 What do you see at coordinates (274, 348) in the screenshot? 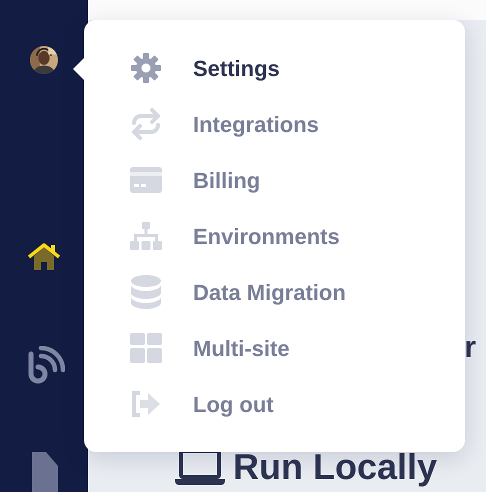
I see `menu-item: Multi-site` at bounding box center [274, 348].